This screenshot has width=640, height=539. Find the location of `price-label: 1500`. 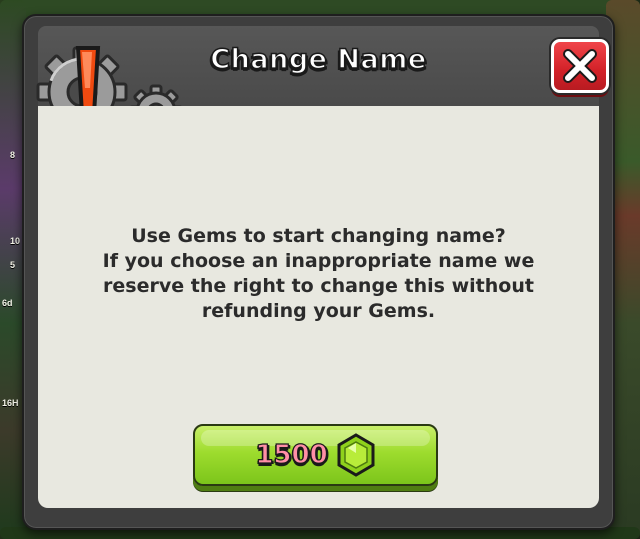

price-label: 1500 is located at coordinates (292, 454).